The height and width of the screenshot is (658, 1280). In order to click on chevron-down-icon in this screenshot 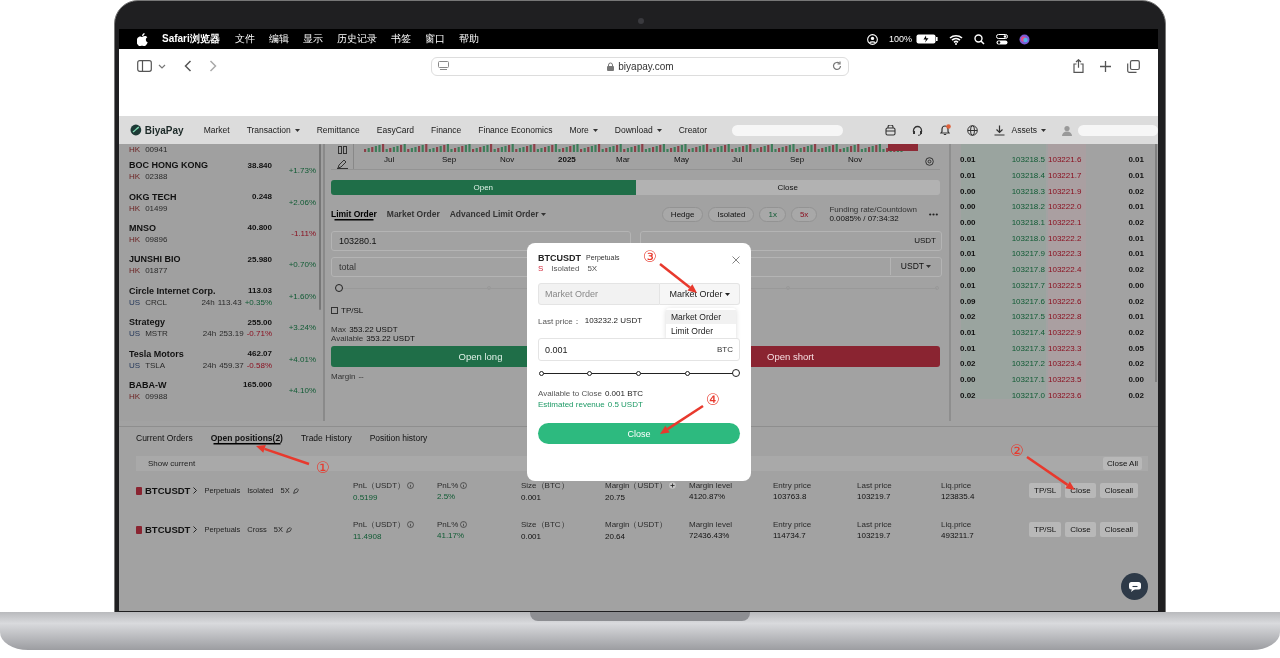, I will do `click(162, 66)`.